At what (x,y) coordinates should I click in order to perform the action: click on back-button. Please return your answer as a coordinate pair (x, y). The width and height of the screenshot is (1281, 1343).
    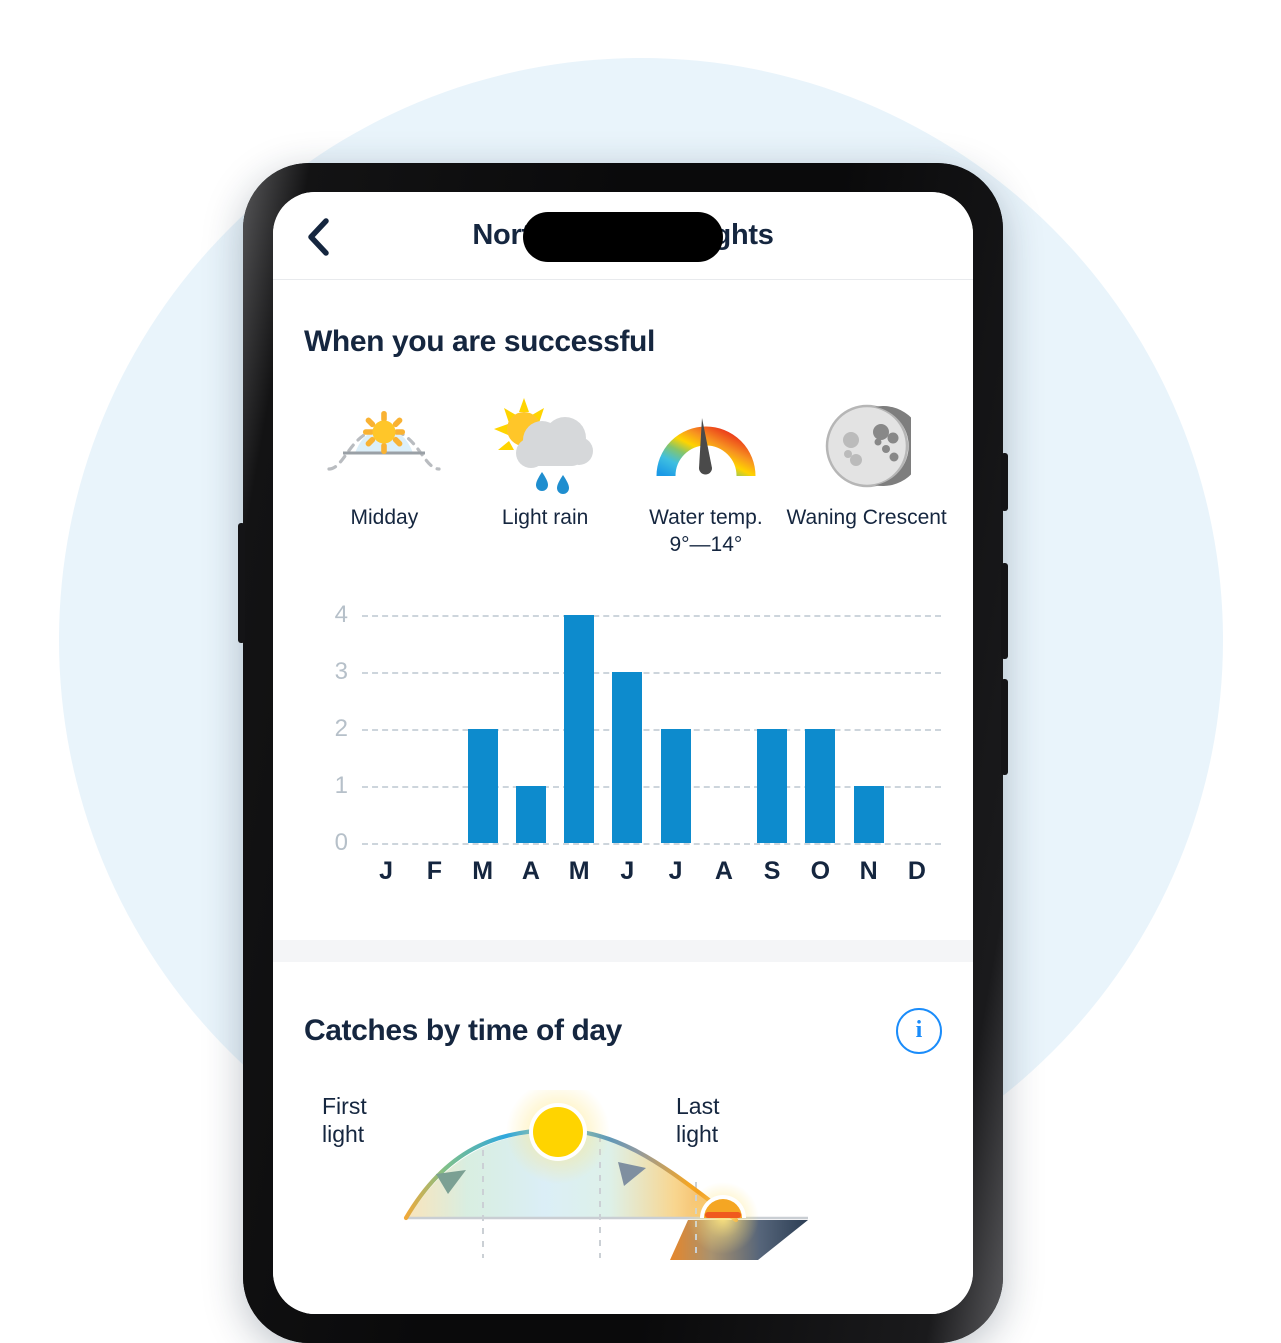
    Looking at the image, I should click on (318, 239).